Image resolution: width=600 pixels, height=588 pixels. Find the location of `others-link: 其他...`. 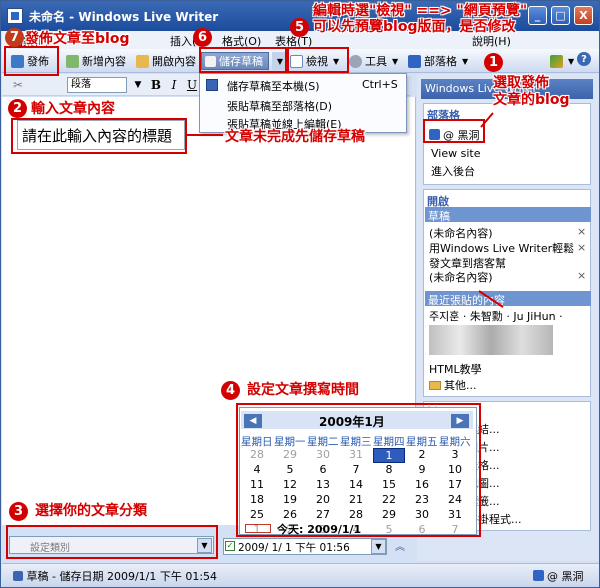

others-link: 其他... is located at coordinates (453, 385).